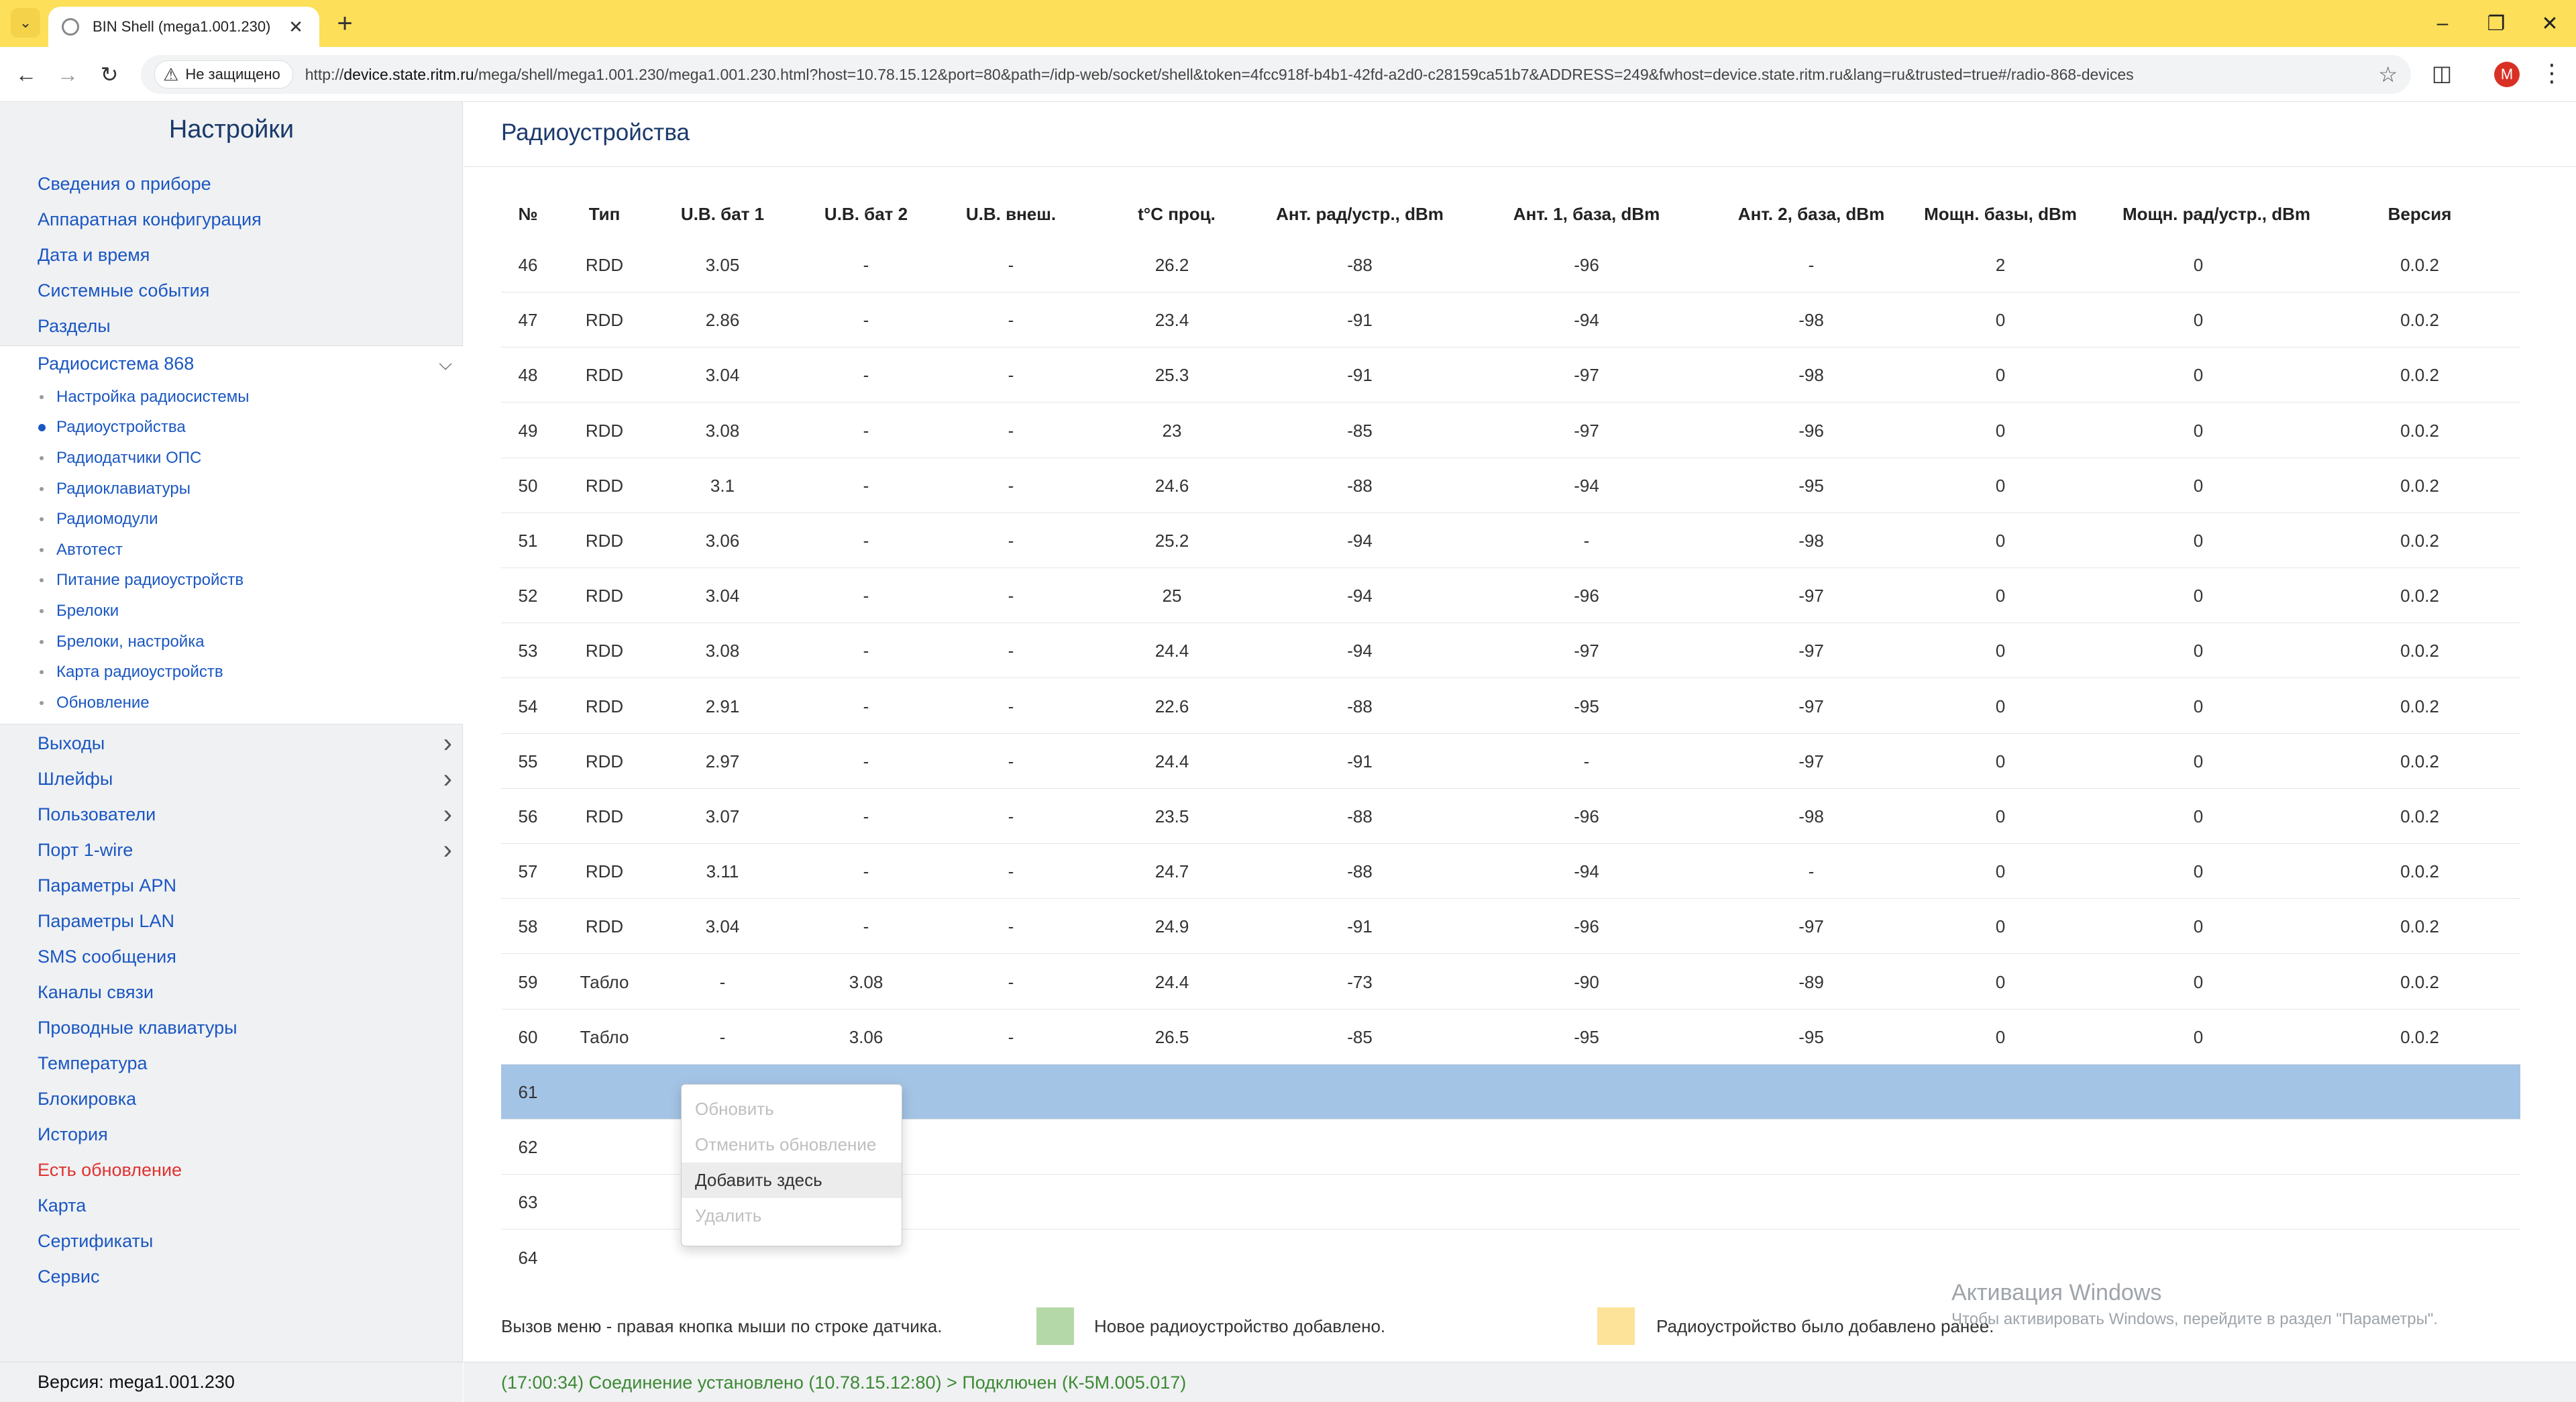 Image resolution: width=2576 pixels, height=1402 pixels. I want to click on context-menu-item-3: Удалить, so click(792, 1216).